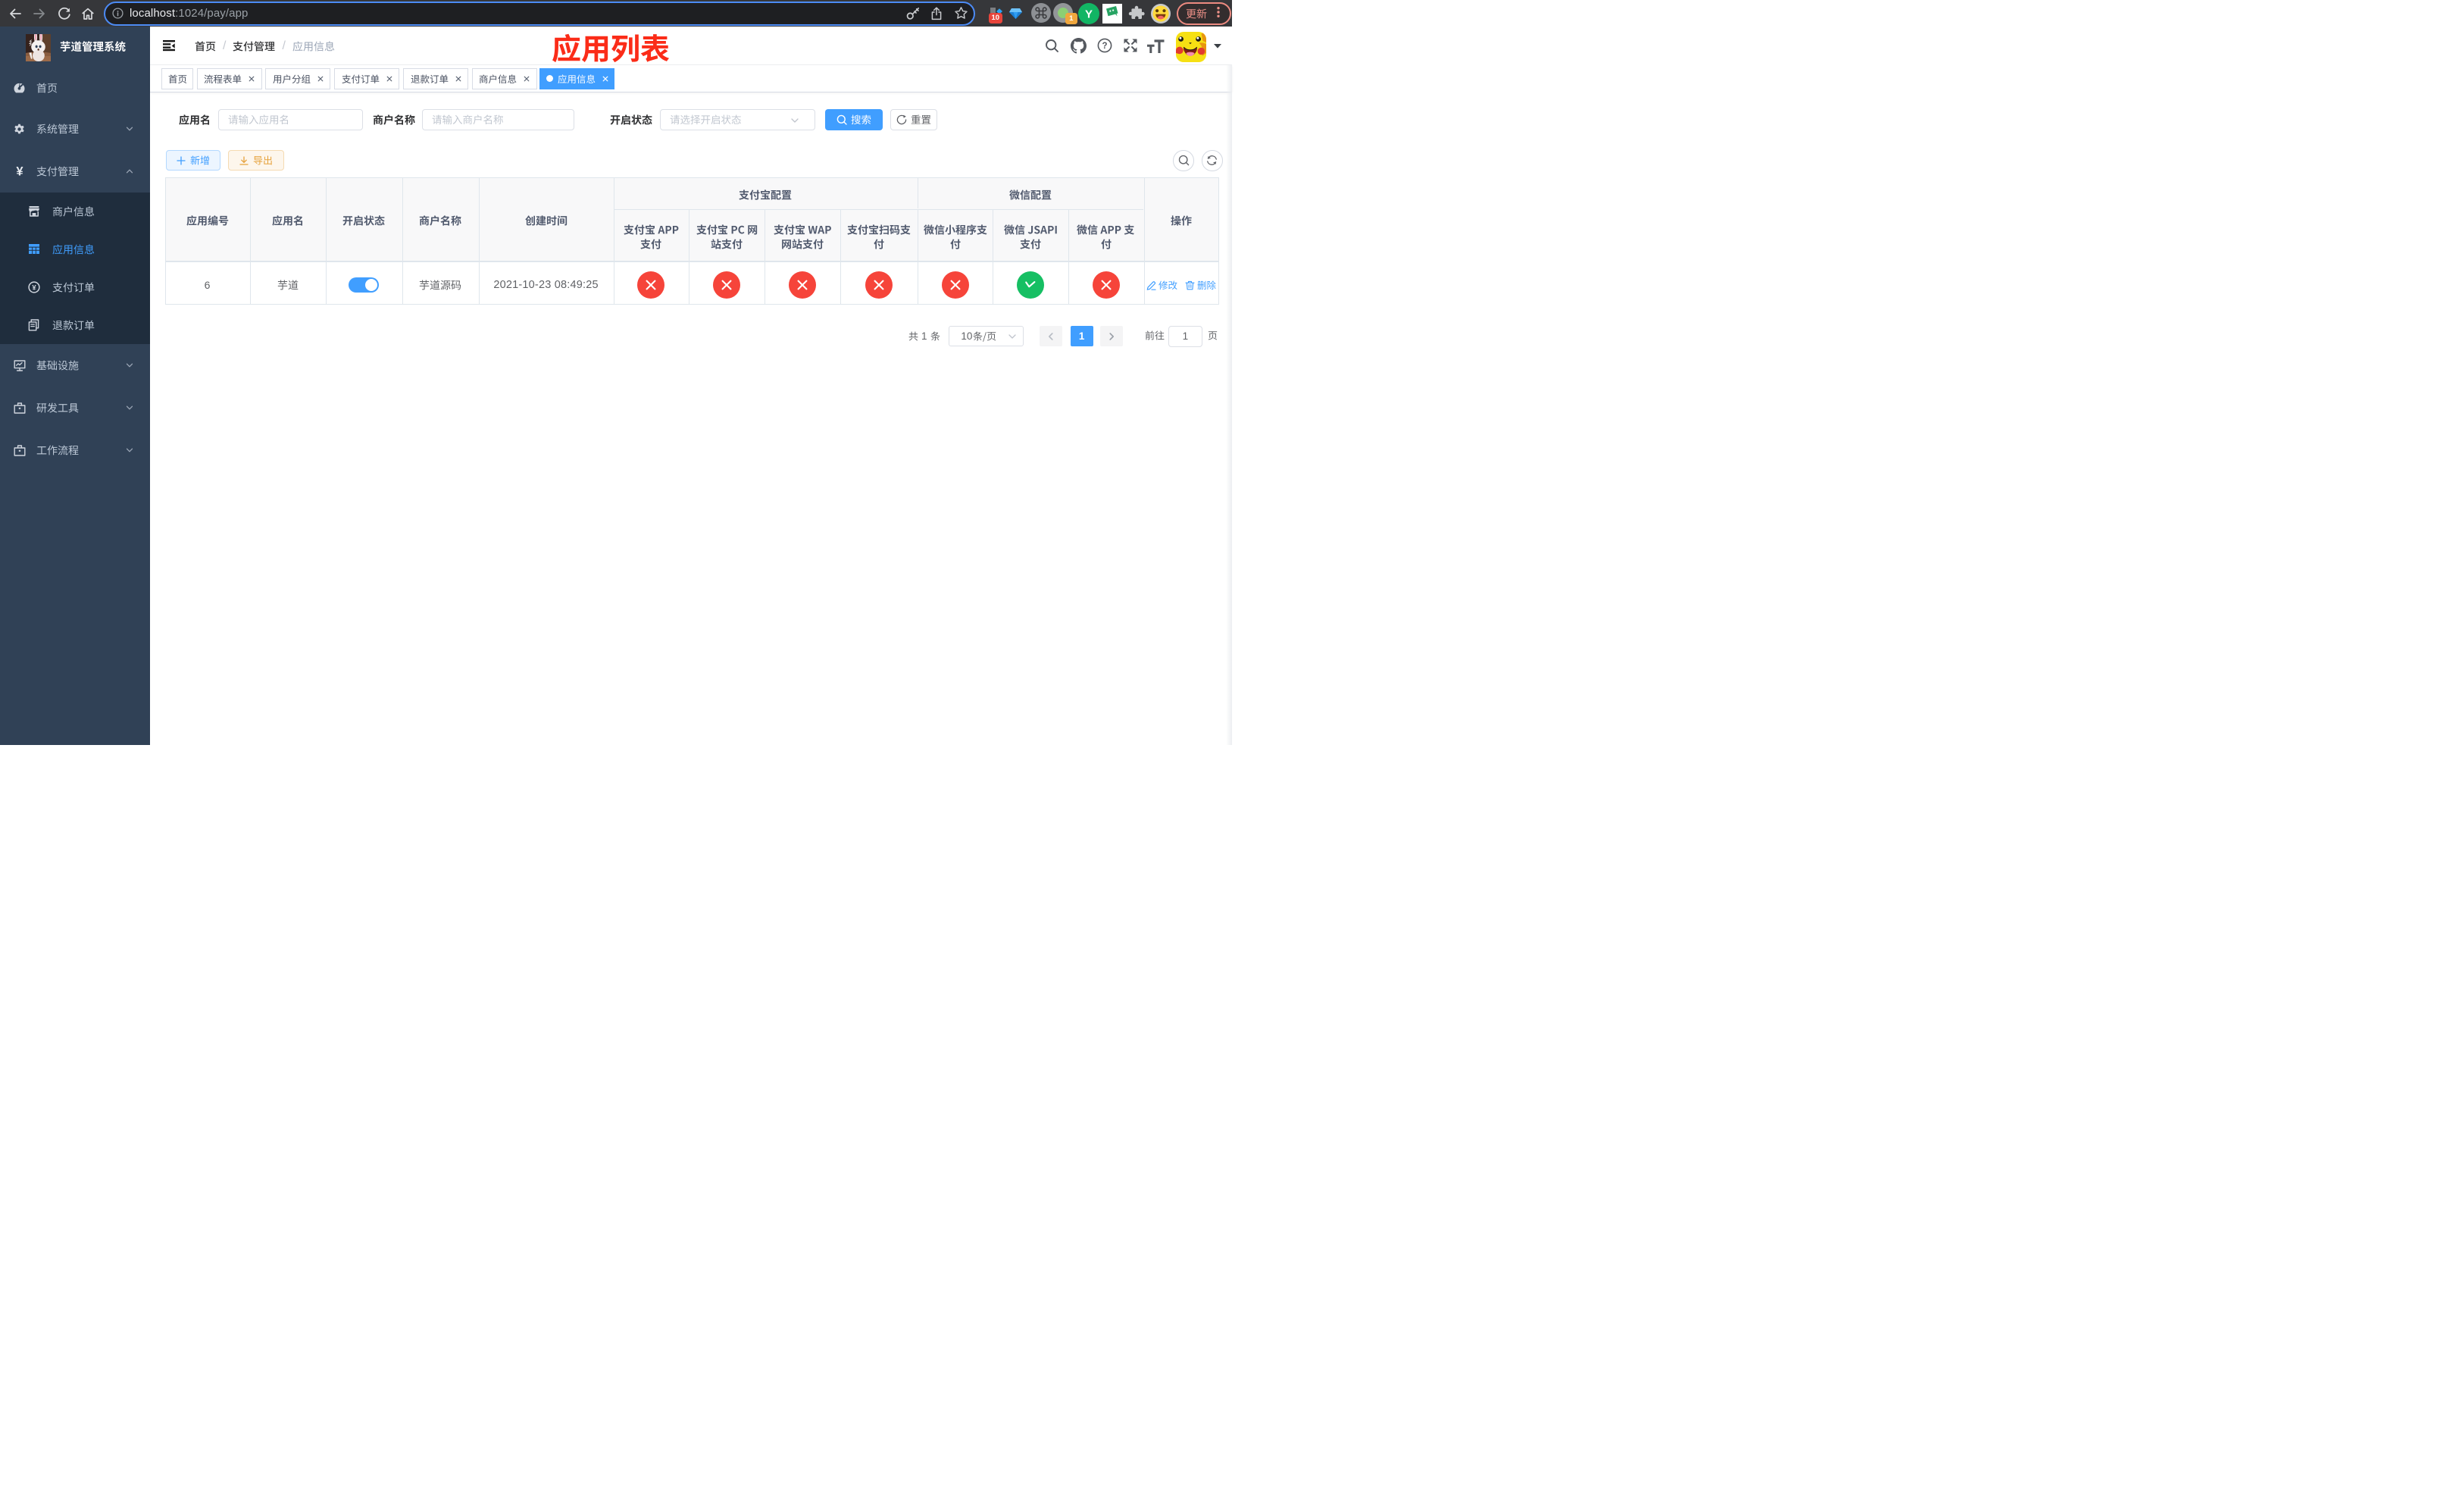  What do you see at coordinates (1088, 14) in the screenshot?
I see `svg-text: Y` at bounding box center [1088, 14].